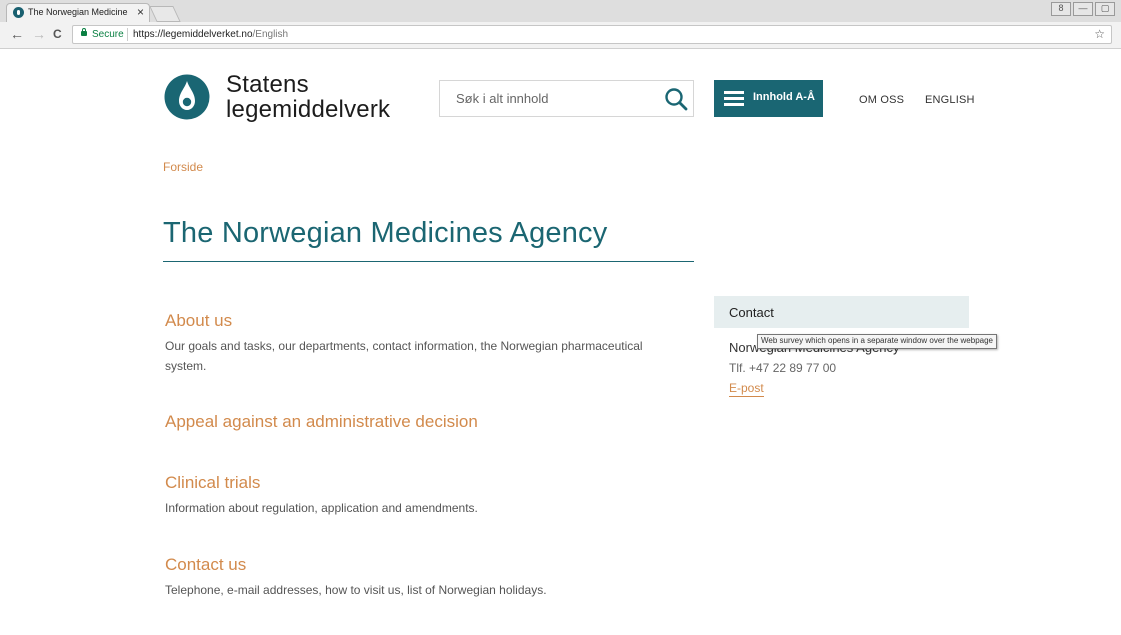 The width and height of the screenshot is (1121, 635). What do you see at coordinates (385, 233) in the screenshot?
I see `page-title: The Norwegian Medicines Agency` at bounding box center [385, 233].